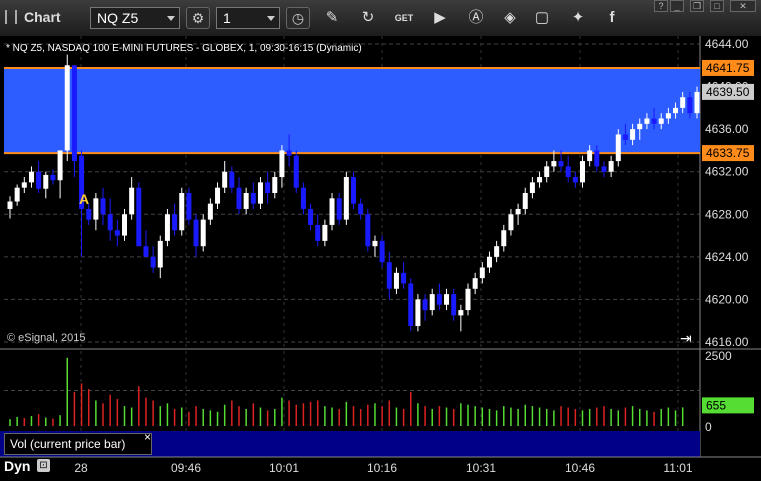 Image resolution: width=761 pixels, height=481 pixels. I want to click on restore-button: ❐, so click(697, 6).